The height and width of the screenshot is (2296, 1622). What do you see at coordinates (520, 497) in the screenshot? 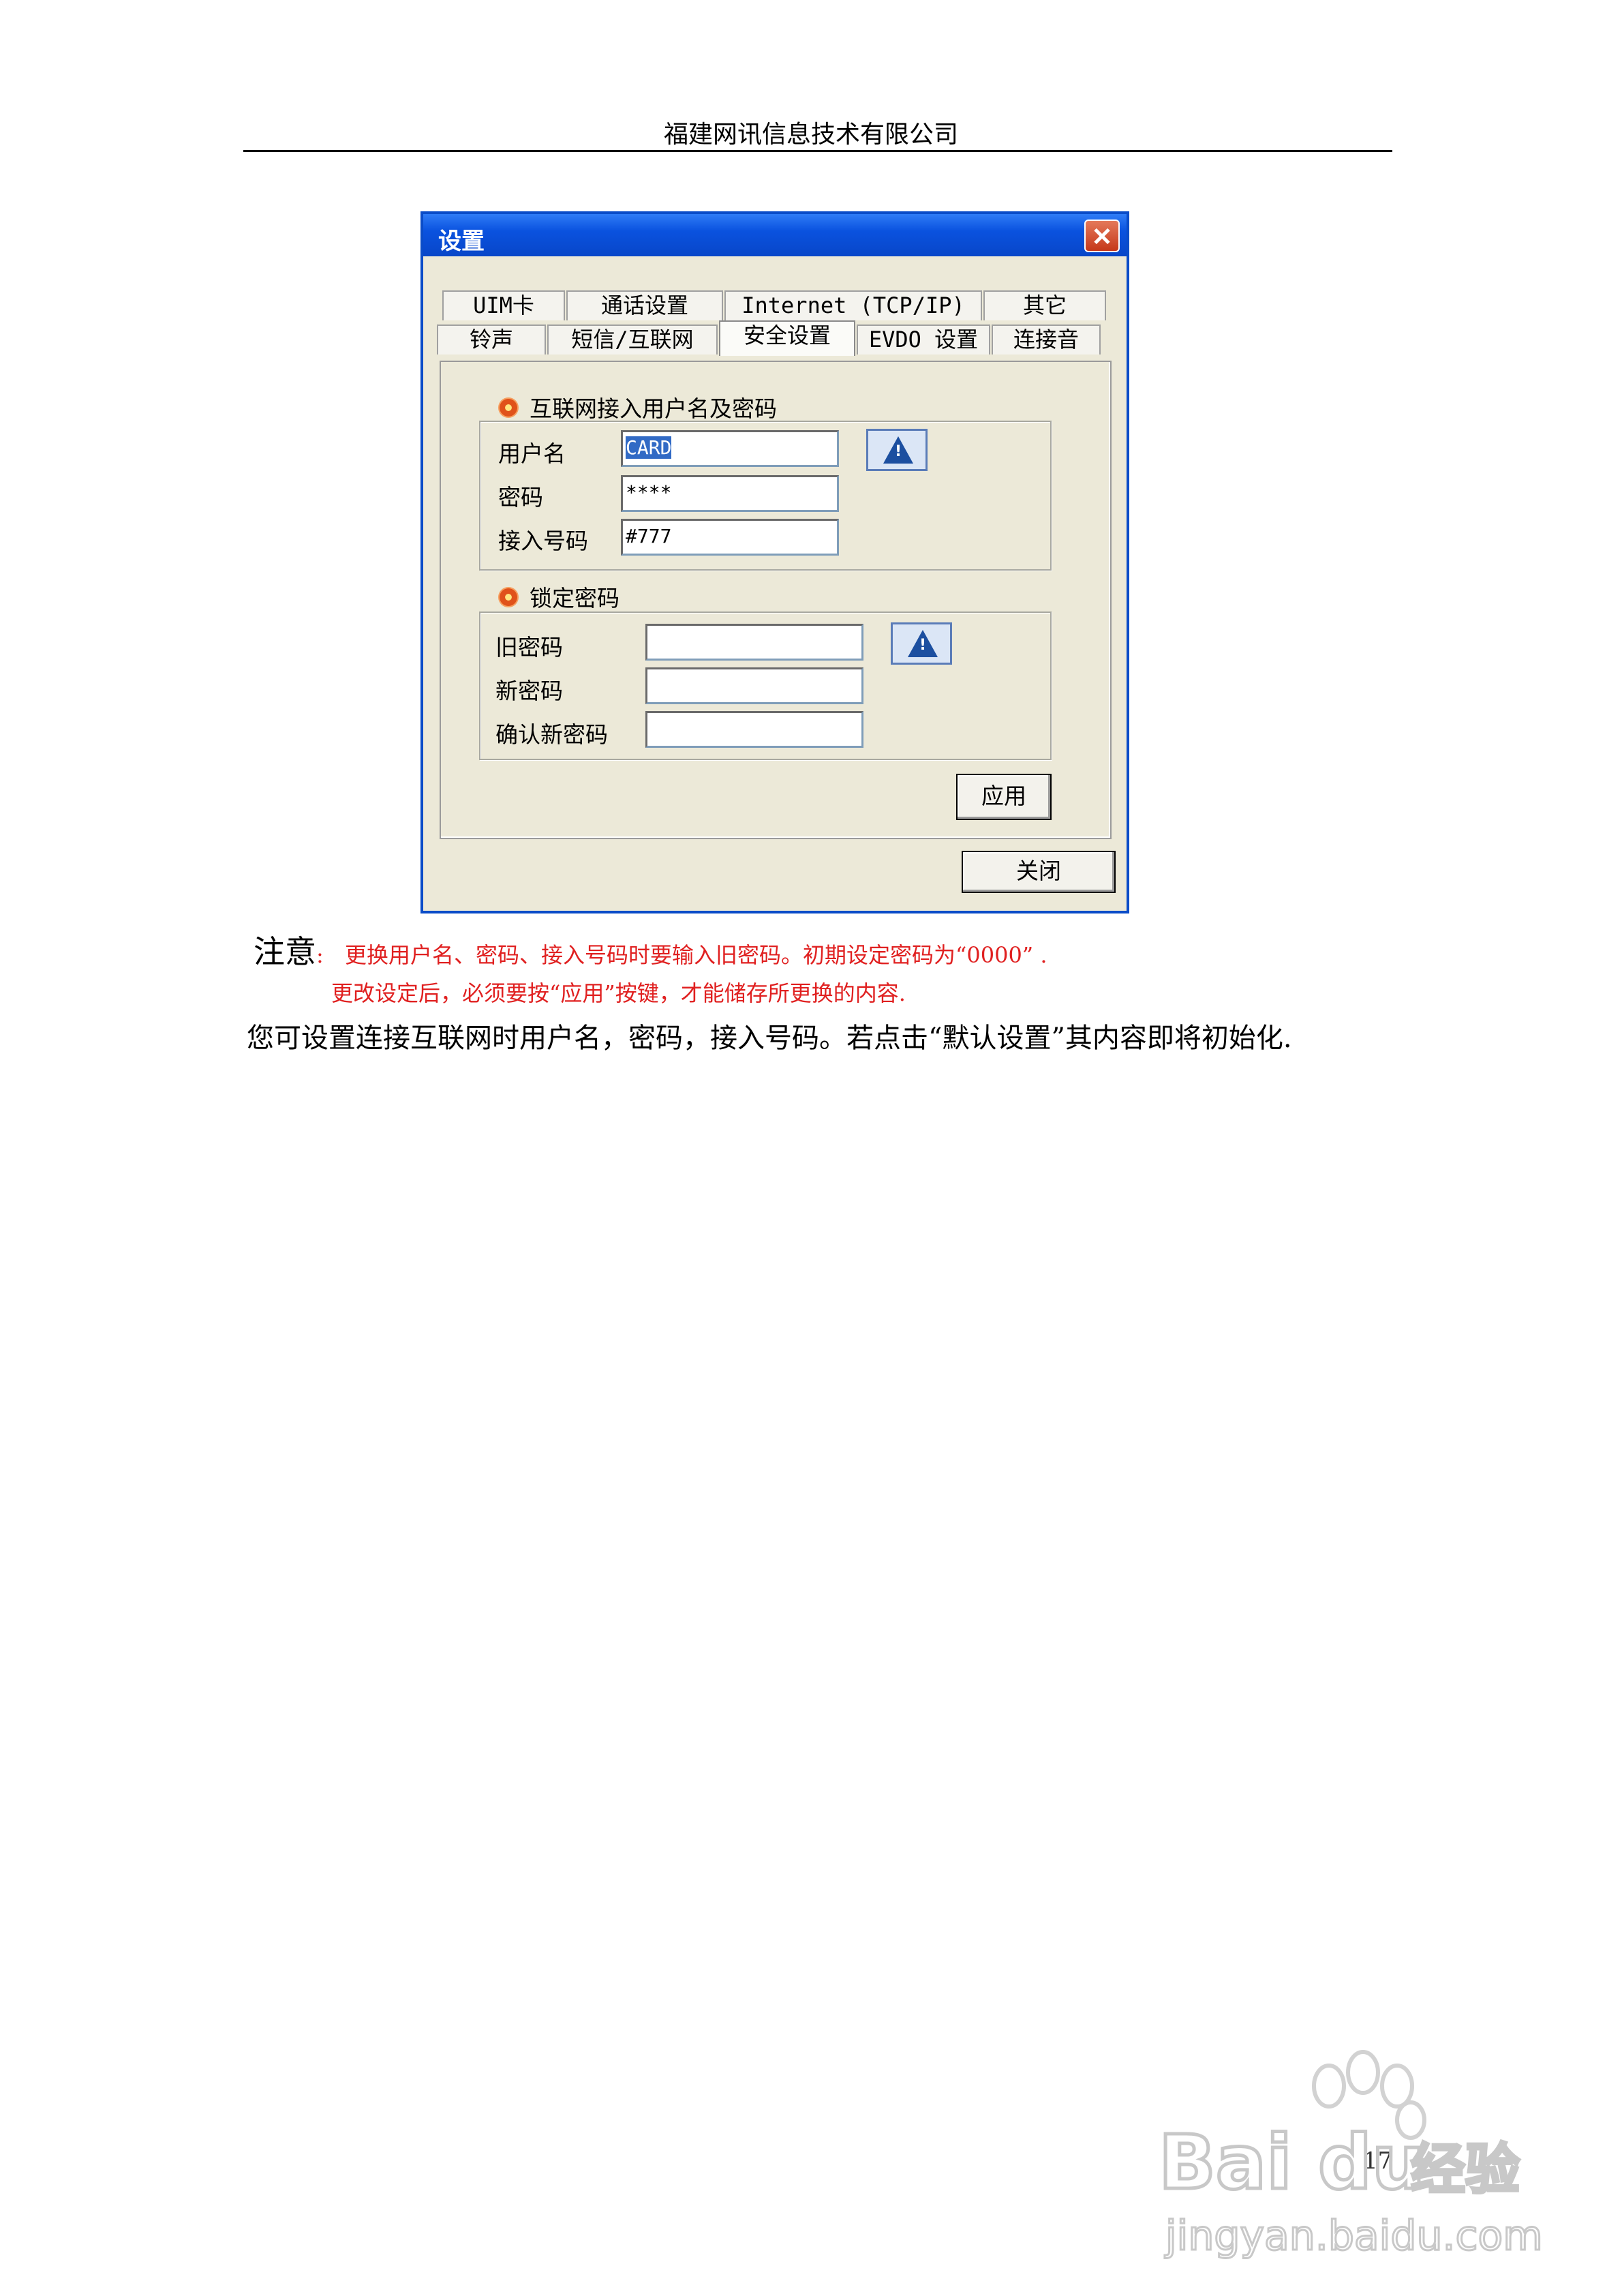
I see `password-label: 密码` at bounding box center [520, 497].